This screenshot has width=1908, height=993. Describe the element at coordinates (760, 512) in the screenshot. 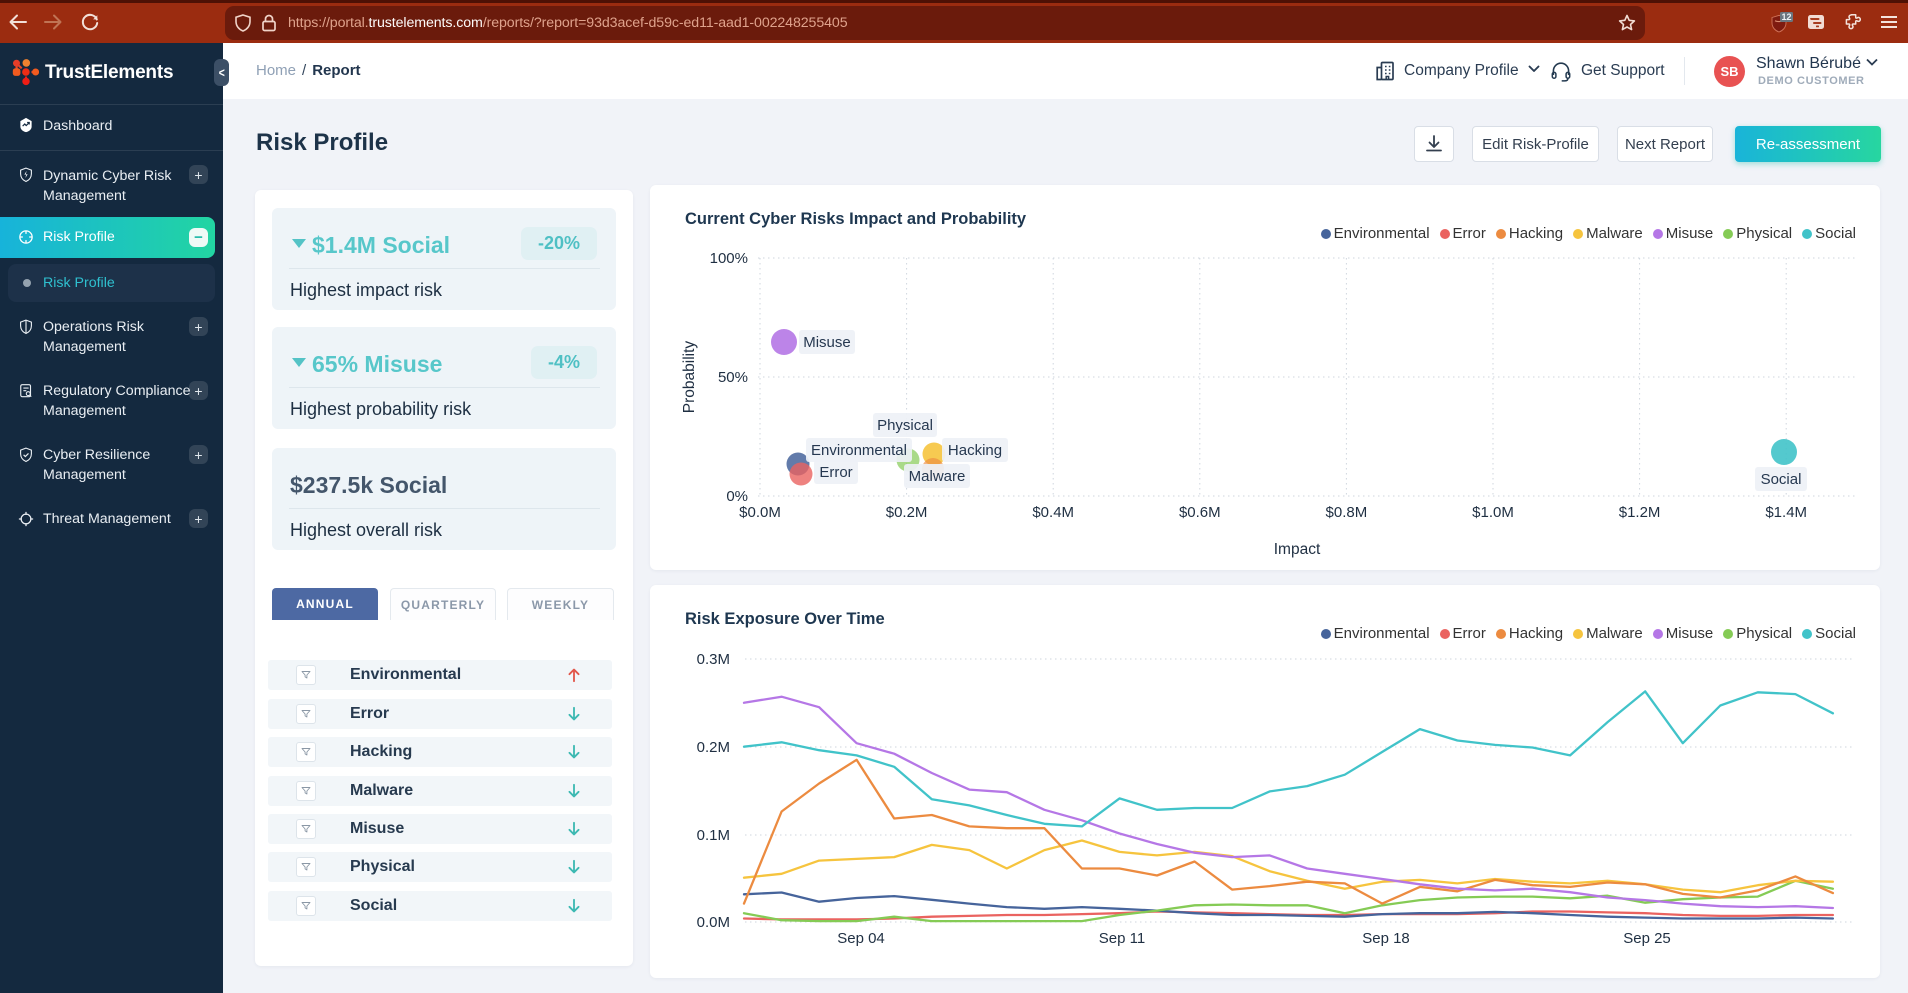

I see `svg-text: $0.0M` at that location.